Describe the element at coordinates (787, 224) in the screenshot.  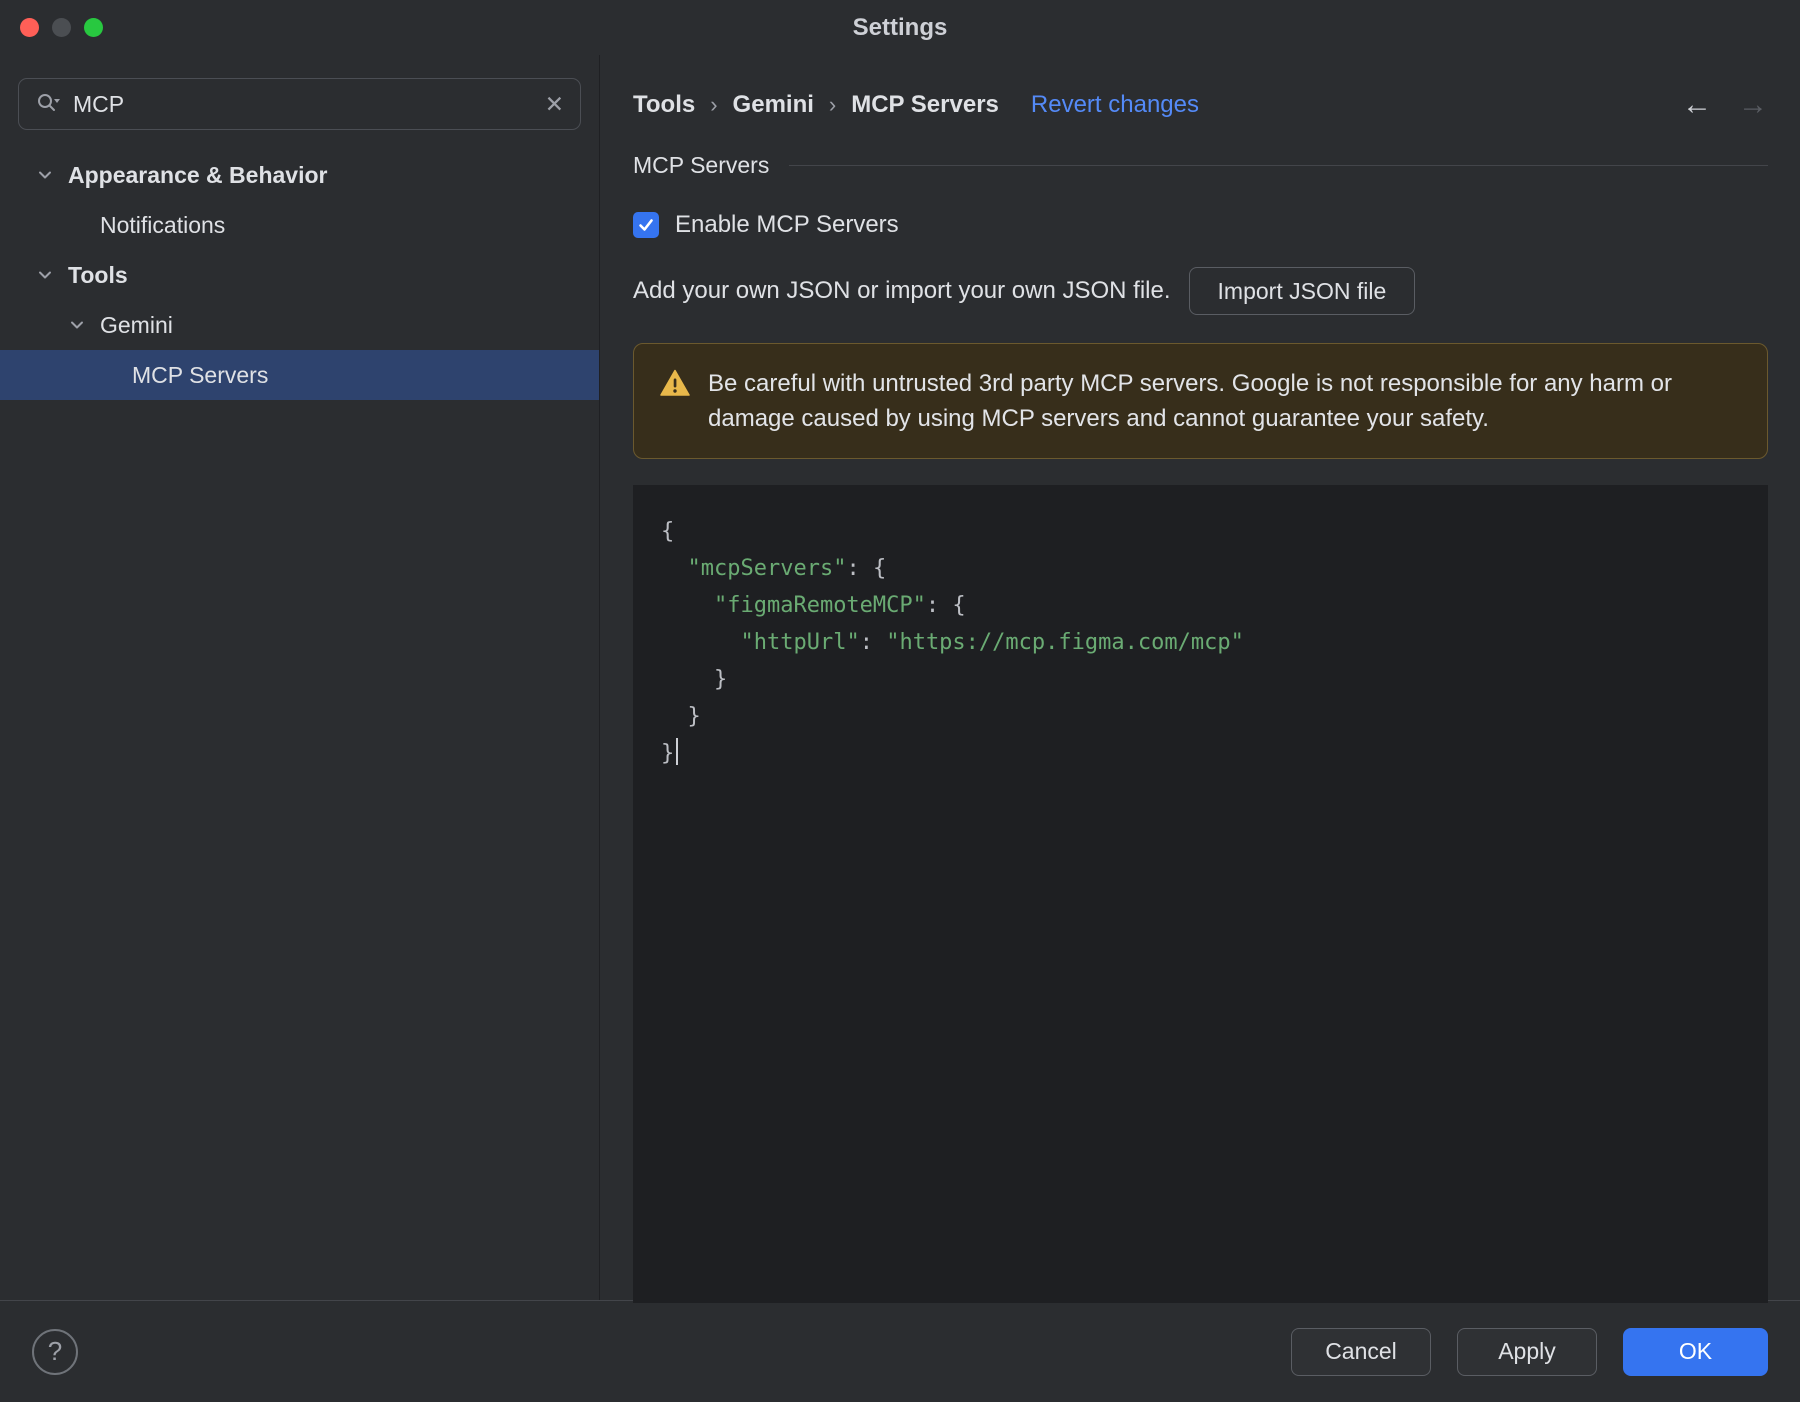
I see `enable-mcp-servers-label: Enable MCP Servers` at that location.